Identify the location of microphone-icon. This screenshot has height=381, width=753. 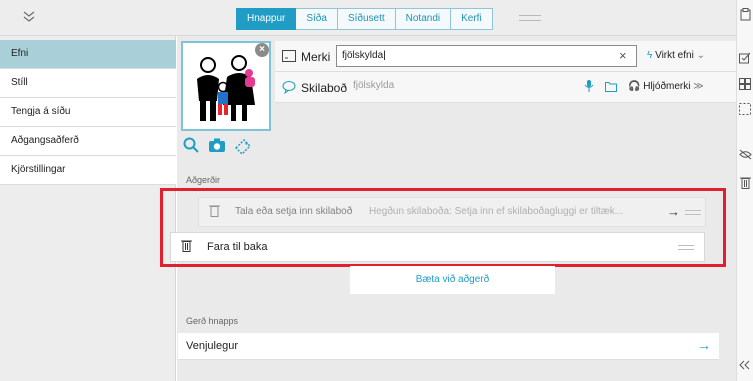
(589, 87).